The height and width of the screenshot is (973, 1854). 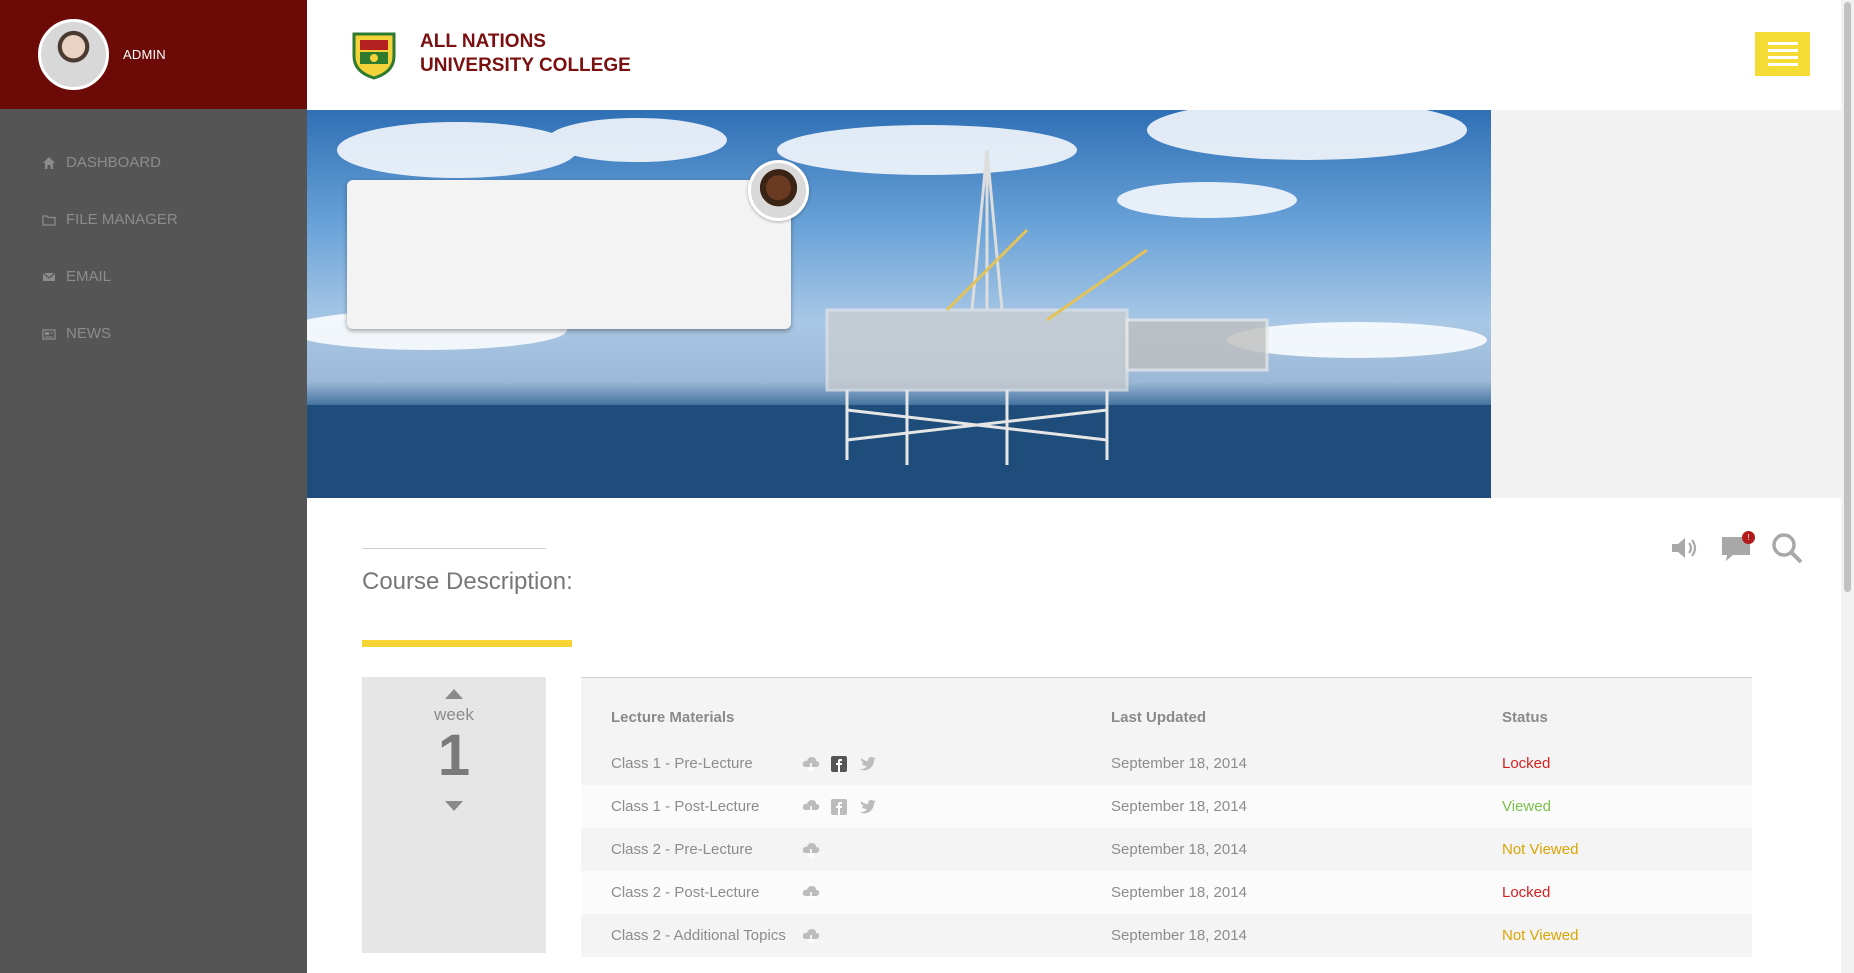 What do you see at coordinates (49, 220) in the screenshot?
I see `folder-icon` at bounding box center [49, 220].